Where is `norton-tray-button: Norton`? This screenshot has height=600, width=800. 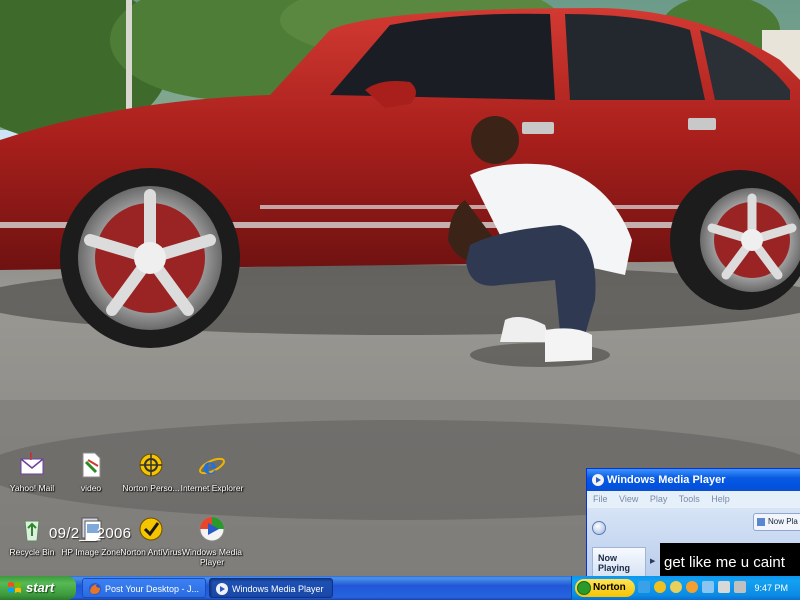
norton-tray-button: Norton is located at coordinates (605, 588).